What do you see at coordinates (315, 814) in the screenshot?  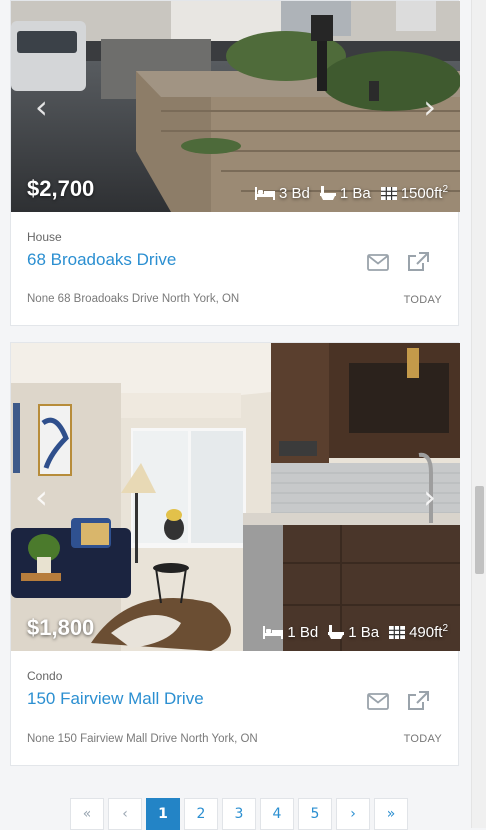 I see `page-5-button: 5` at bounding box center [315, 814].